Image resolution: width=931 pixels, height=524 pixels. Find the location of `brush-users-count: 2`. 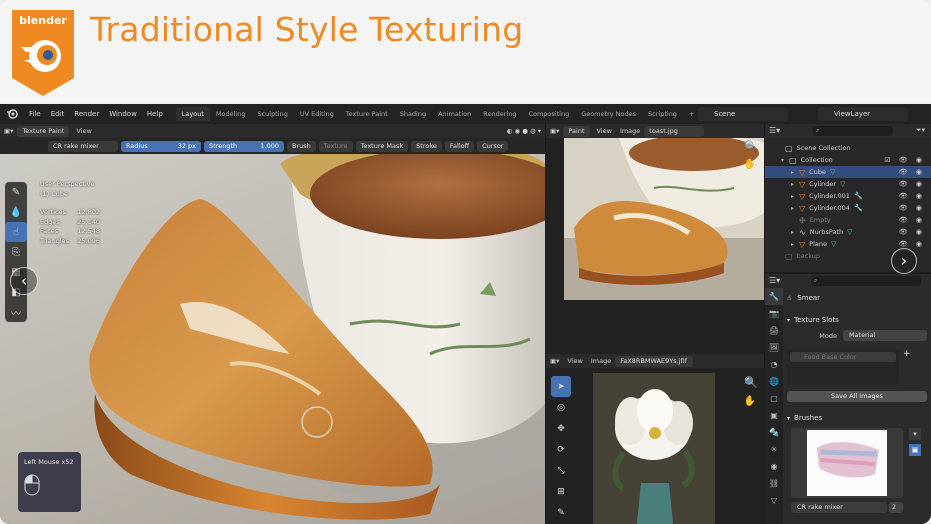

brush-users-count: 2 is located at coordinates (896, 507).